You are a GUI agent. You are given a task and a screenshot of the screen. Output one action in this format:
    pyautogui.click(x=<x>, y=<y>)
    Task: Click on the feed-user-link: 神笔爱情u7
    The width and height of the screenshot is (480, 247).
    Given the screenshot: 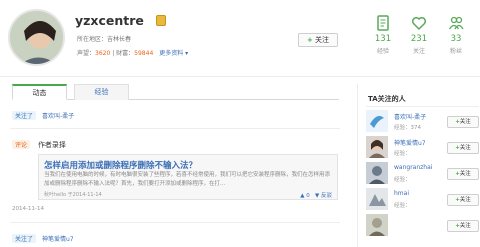 What is the action you would take?
    pyautogui.click(x=58, y=239)
    